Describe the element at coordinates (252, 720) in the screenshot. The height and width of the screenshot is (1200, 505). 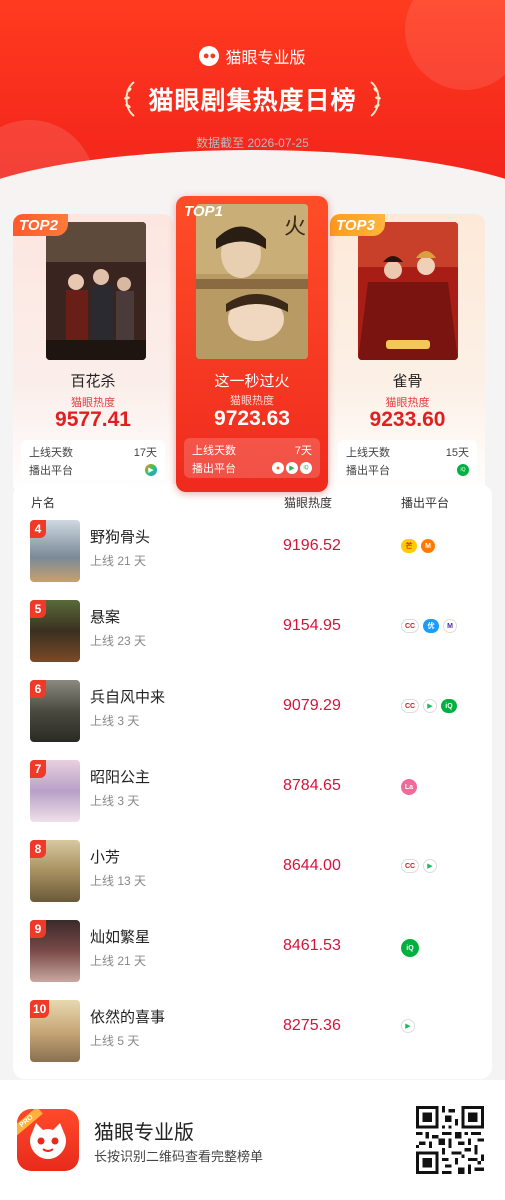
I see `list-item: 6 兵自风中来 上线 3 天 9079.29 CC ▶ iQ` at that location.